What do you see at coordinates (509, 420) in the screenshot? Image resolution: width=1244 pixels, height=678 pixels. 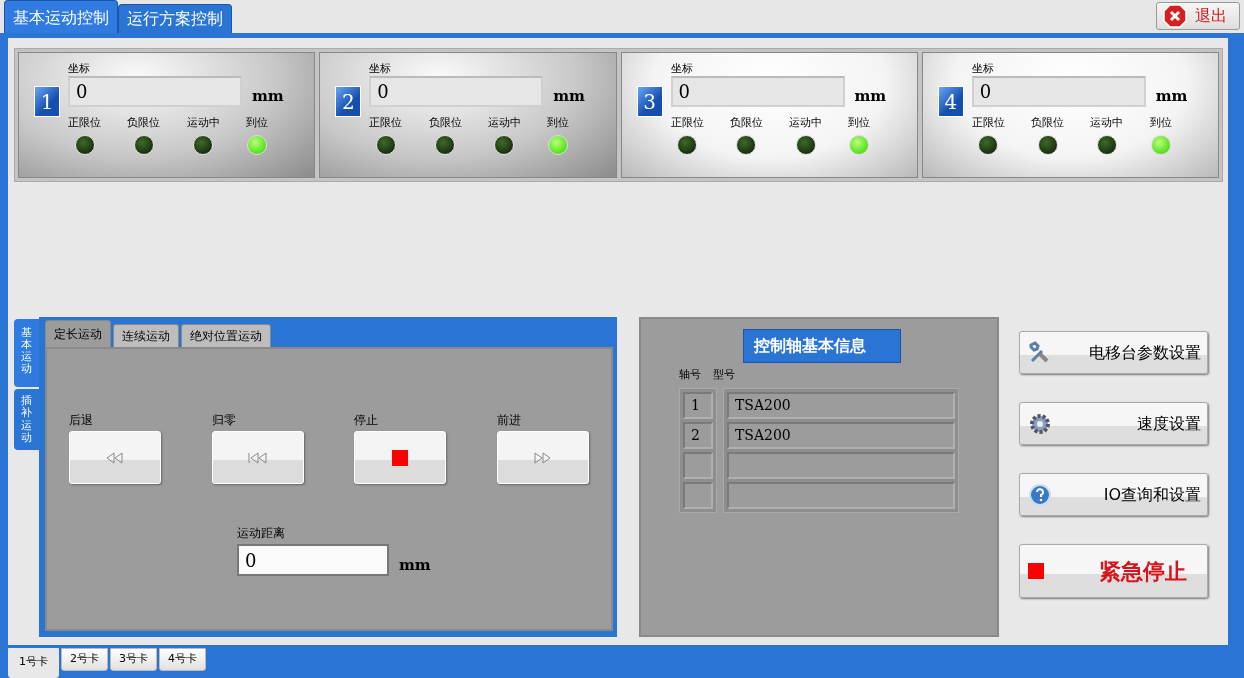 I see `button-label: 前进` at bounding box center [509, 420].